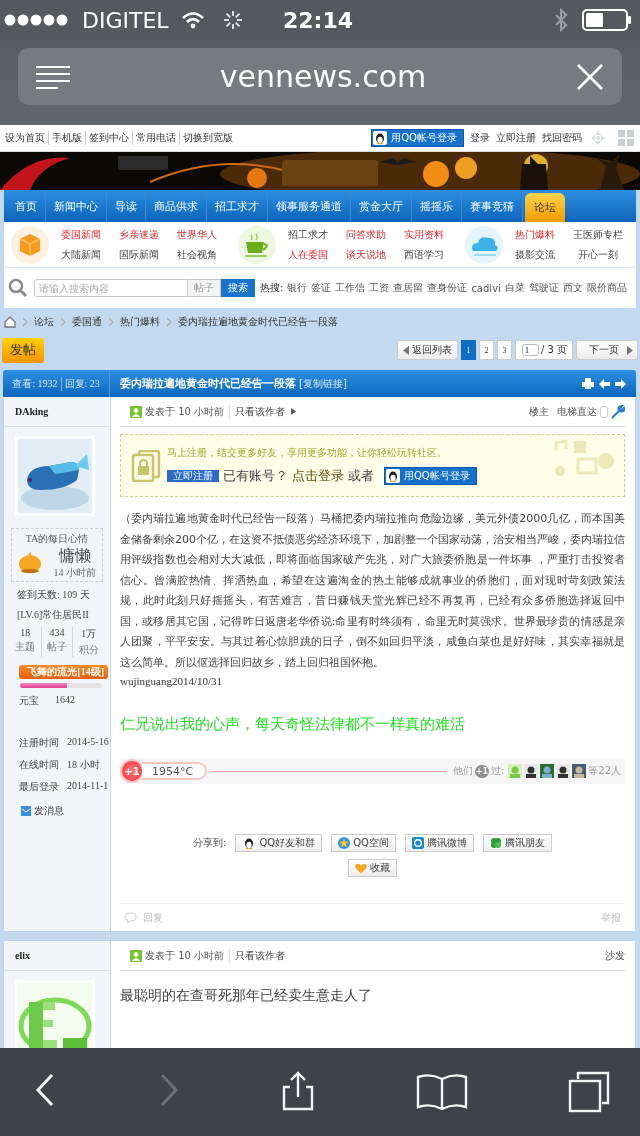 Image resolution: width=640 pixels, height=1136 pixels. Describe the element at coordinates (238, 288) in the screenshot. I see `search-button: 搜索` at that location.